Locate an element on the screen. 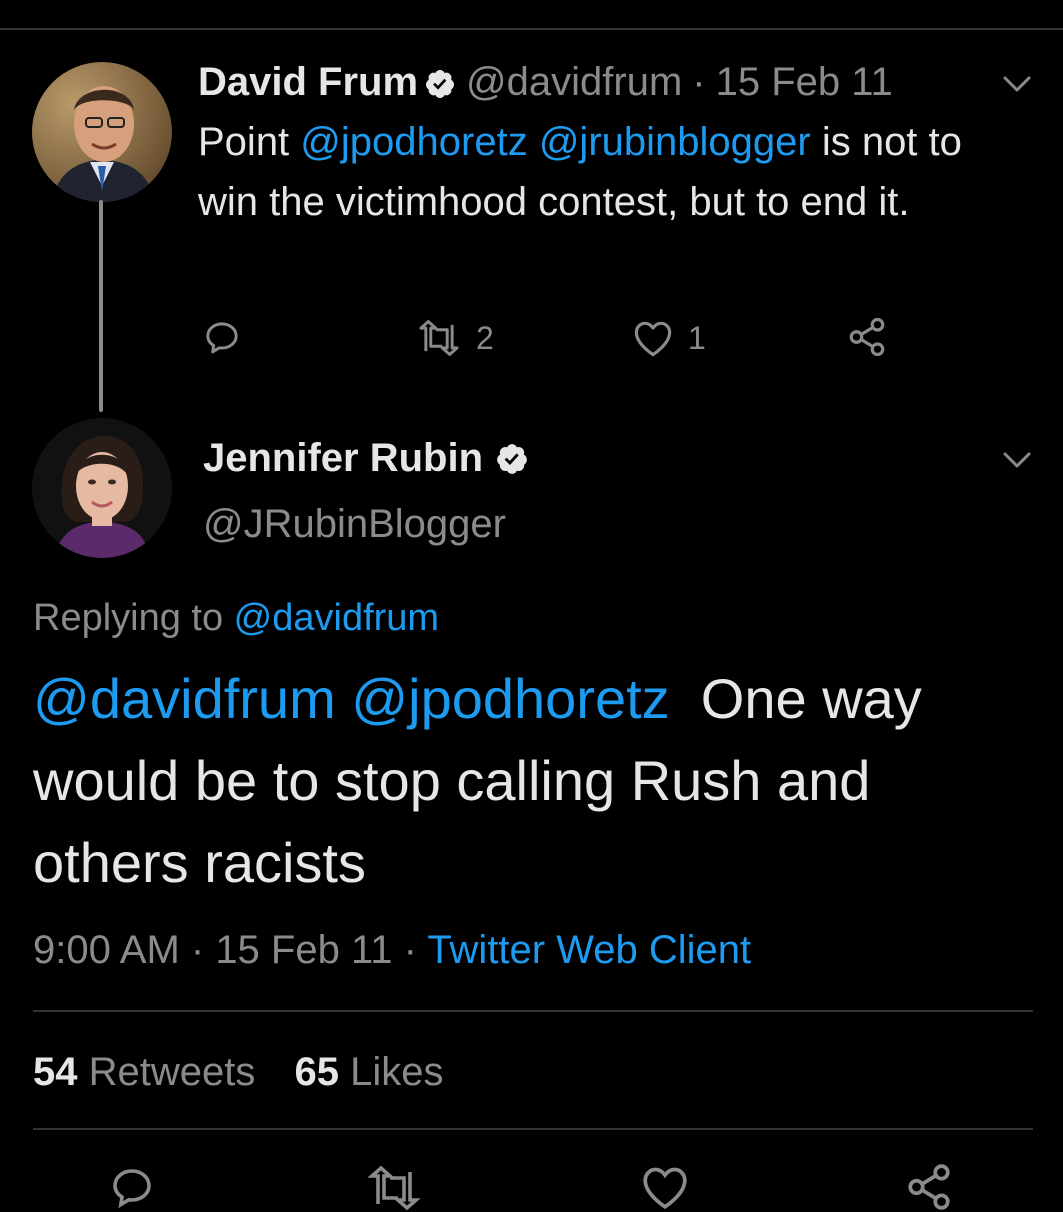  tweet2-meta: 9:00 AM · 15 Feb 11 · Twitter Web Client is located at coordinates (392, 950).